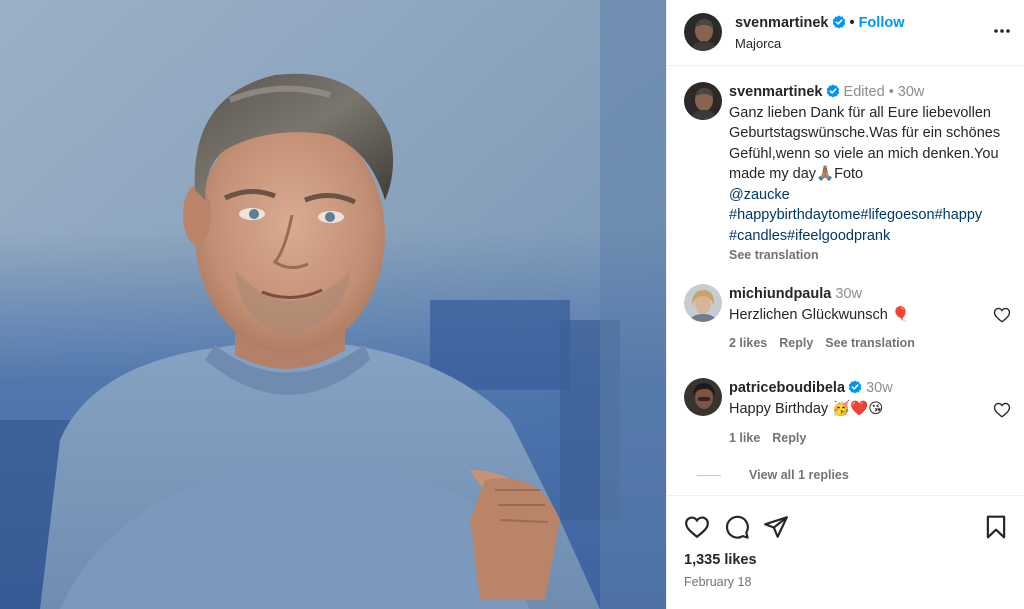  Describe the element at coordinates (845, 33) in the screenshot. I see `post-header: svenmartinek • Follow Majorca` at that location.